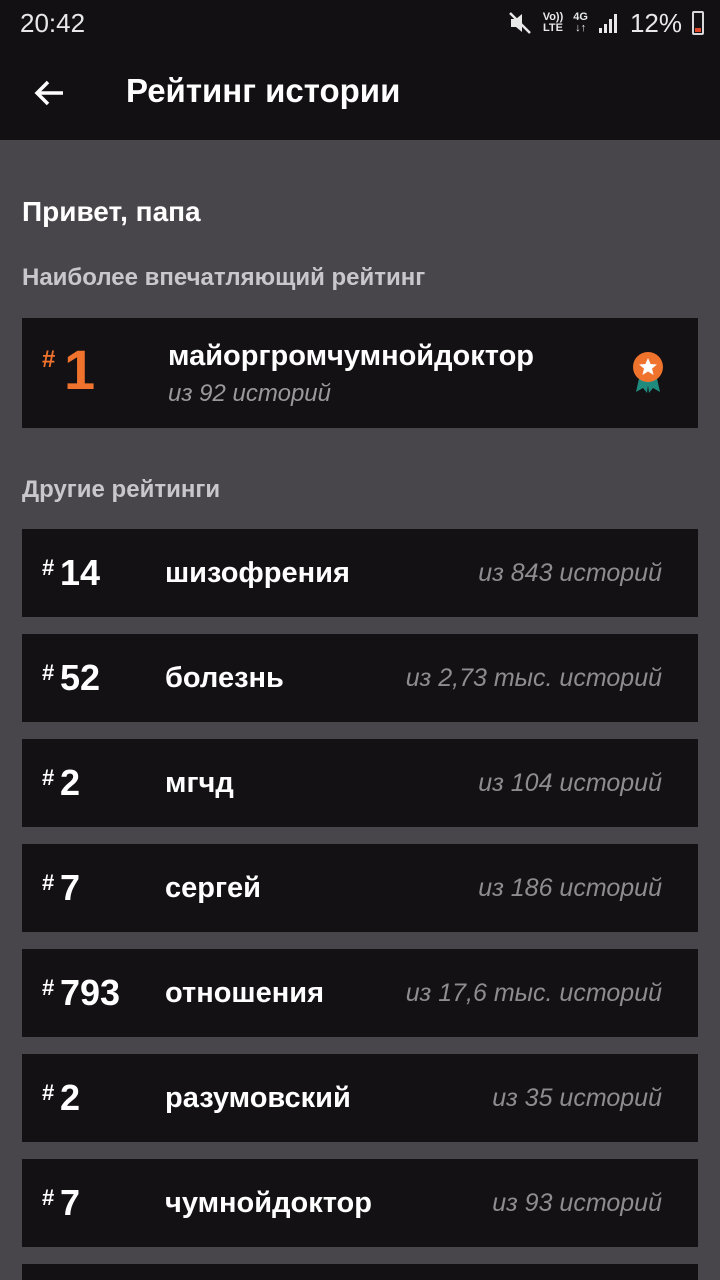 This screenshot has height=1280, width=720. What do you see at coordinates (360, 888) in the screenshot?
I see `ranking-row: # 7 сергей из 186 историй` at bounding box center [360, 888].